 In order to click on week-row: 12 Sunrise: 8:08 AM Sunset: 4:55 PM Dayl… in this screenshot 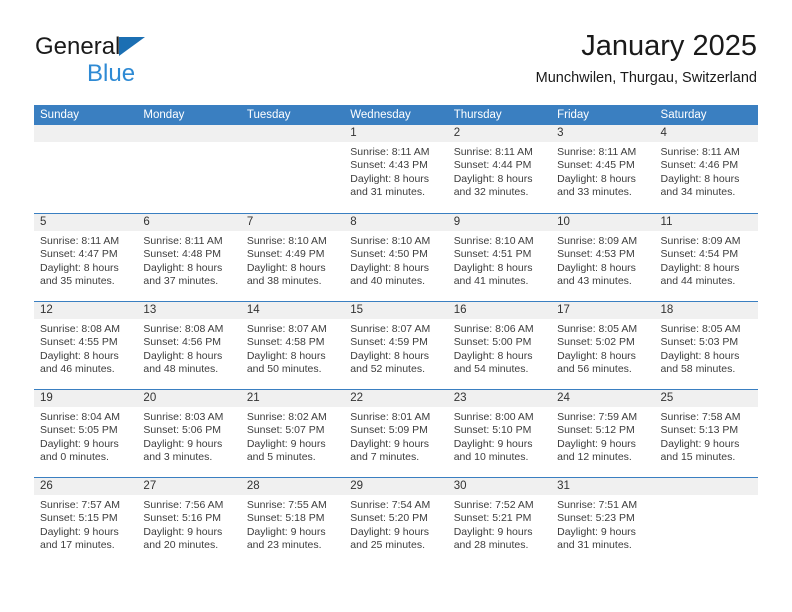, I will do `click(396, 345)`.